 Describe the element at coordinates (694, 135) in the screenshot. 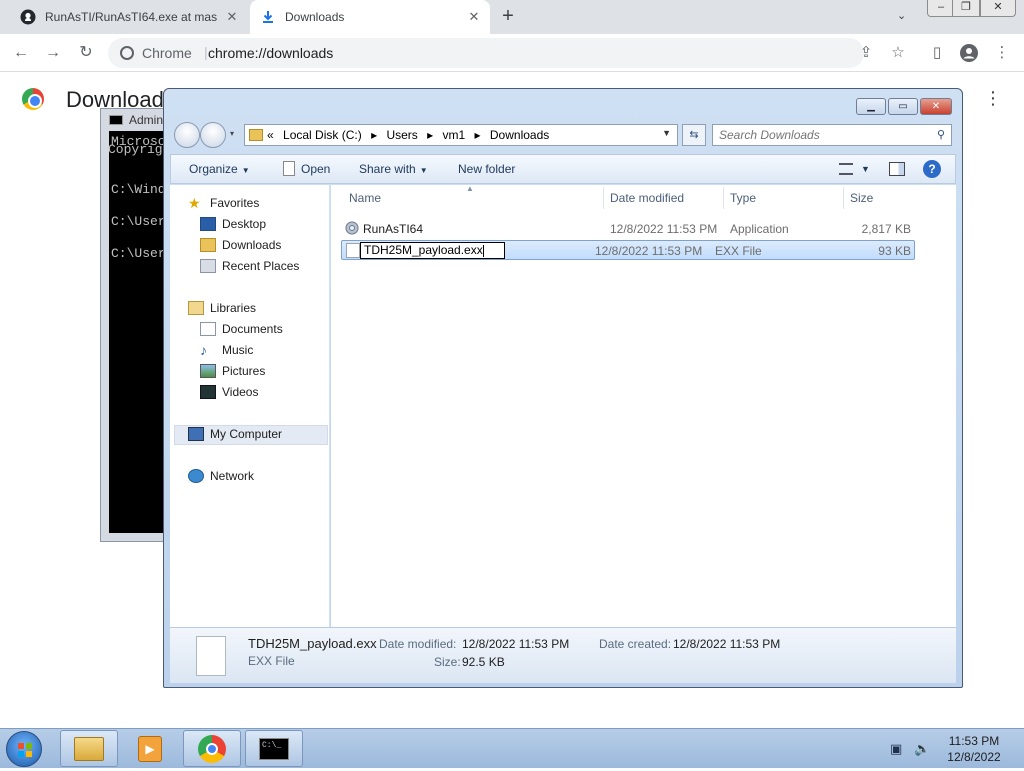

I see `refresh-icon: ⇆` at that location.